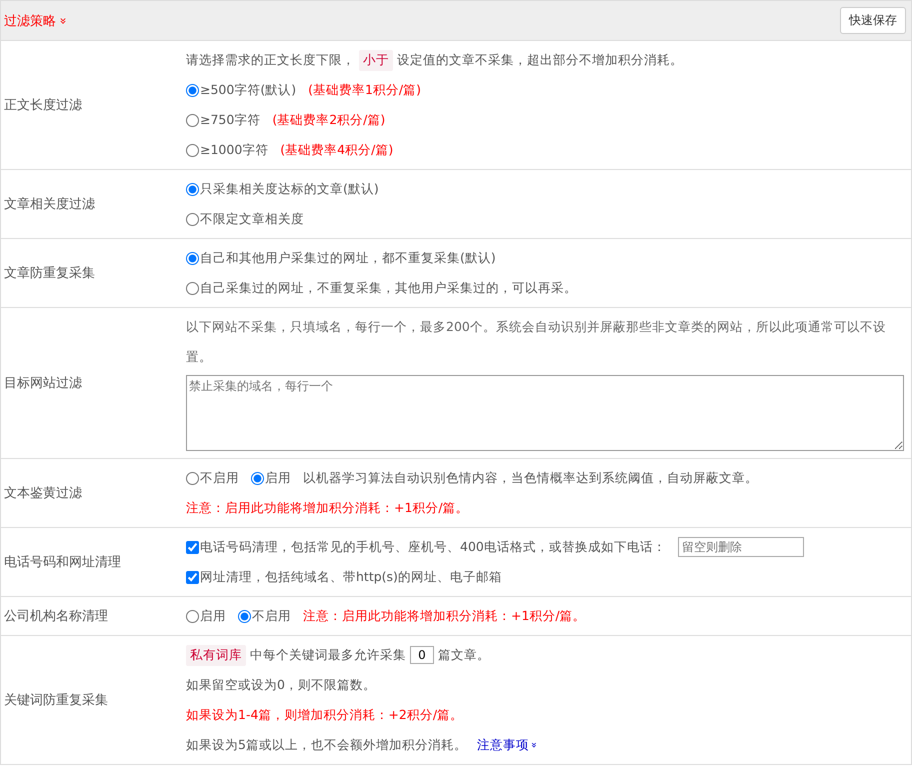 Image resolution: width=912 pixels, height=768 pixels. Describe the element at coordinates (325, 715) in the screenshot. I see `warning-text: 如果设为1-4篇，则增加积分消耗：+2积分/篇。` at that location.